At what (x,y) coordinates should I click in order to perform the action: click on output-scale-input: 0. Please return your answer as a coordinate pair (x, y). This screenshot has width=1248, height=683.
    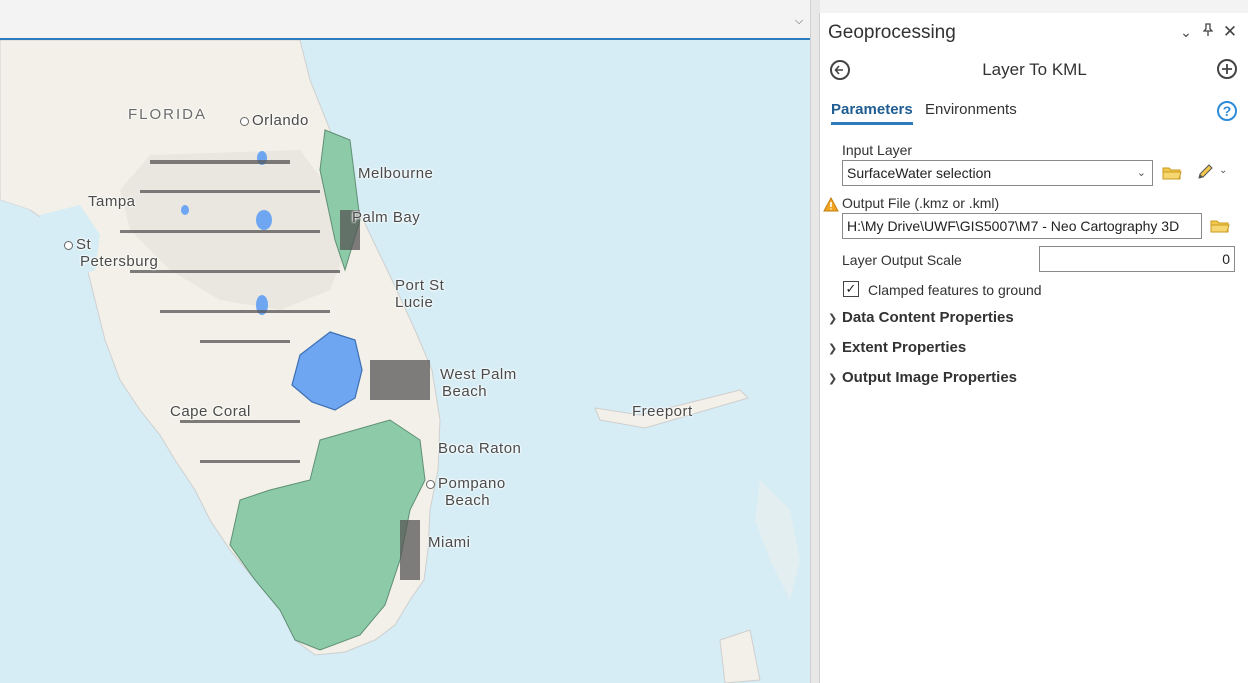
    Looking at the image, I should click on (1137, 259).